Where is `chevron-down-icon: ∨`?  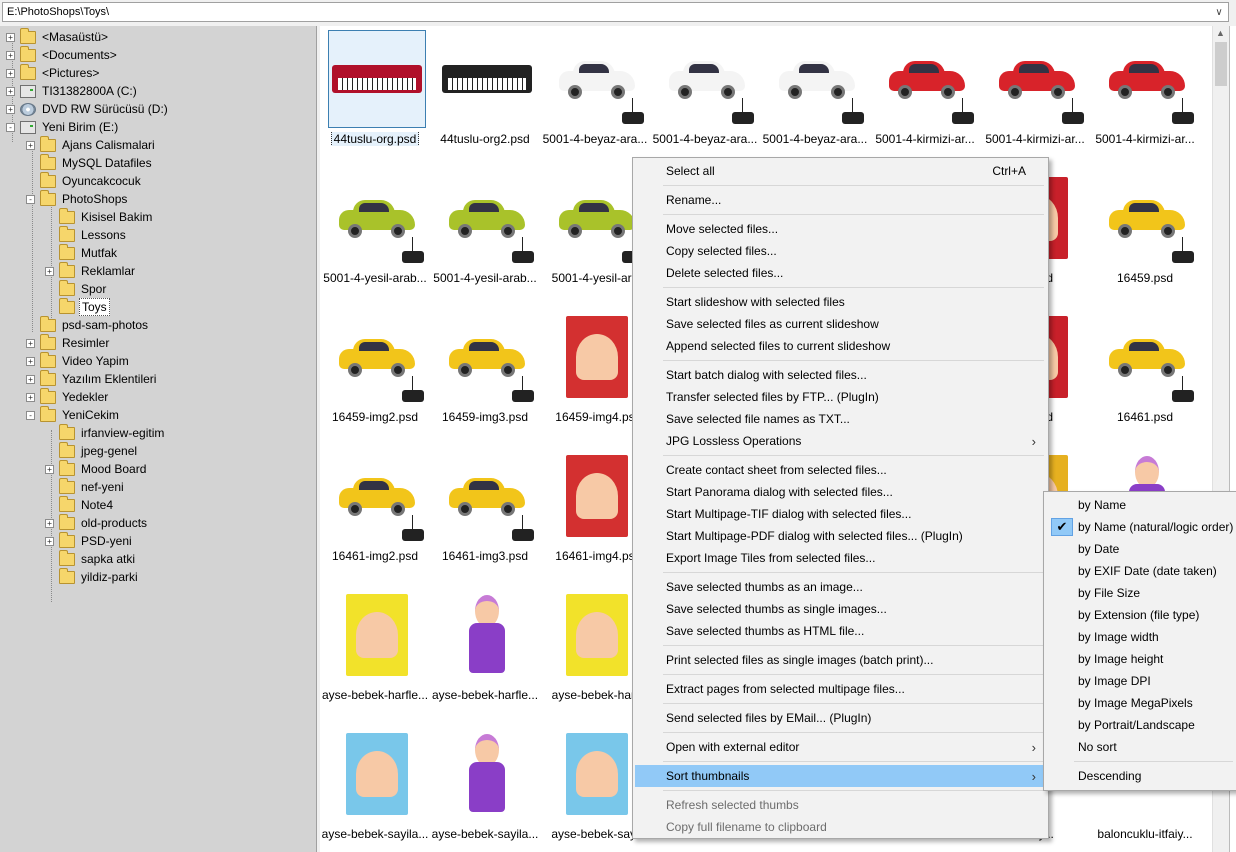
chevron-down-icon: ∨ is located at coordinates (1219, 12).